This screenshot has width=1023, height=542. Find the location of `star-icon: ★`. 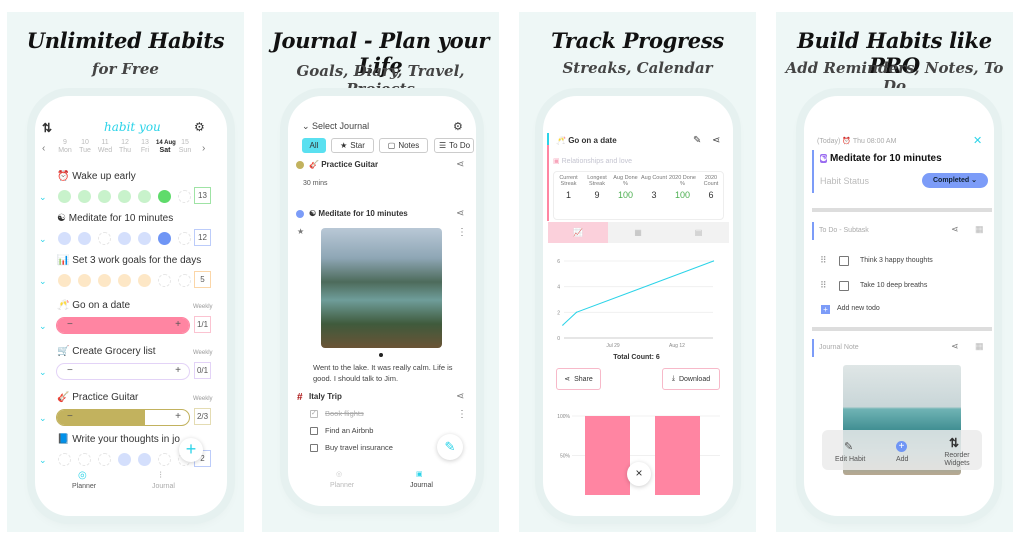

star-icon: ★ is located at coordinates (300, 232).